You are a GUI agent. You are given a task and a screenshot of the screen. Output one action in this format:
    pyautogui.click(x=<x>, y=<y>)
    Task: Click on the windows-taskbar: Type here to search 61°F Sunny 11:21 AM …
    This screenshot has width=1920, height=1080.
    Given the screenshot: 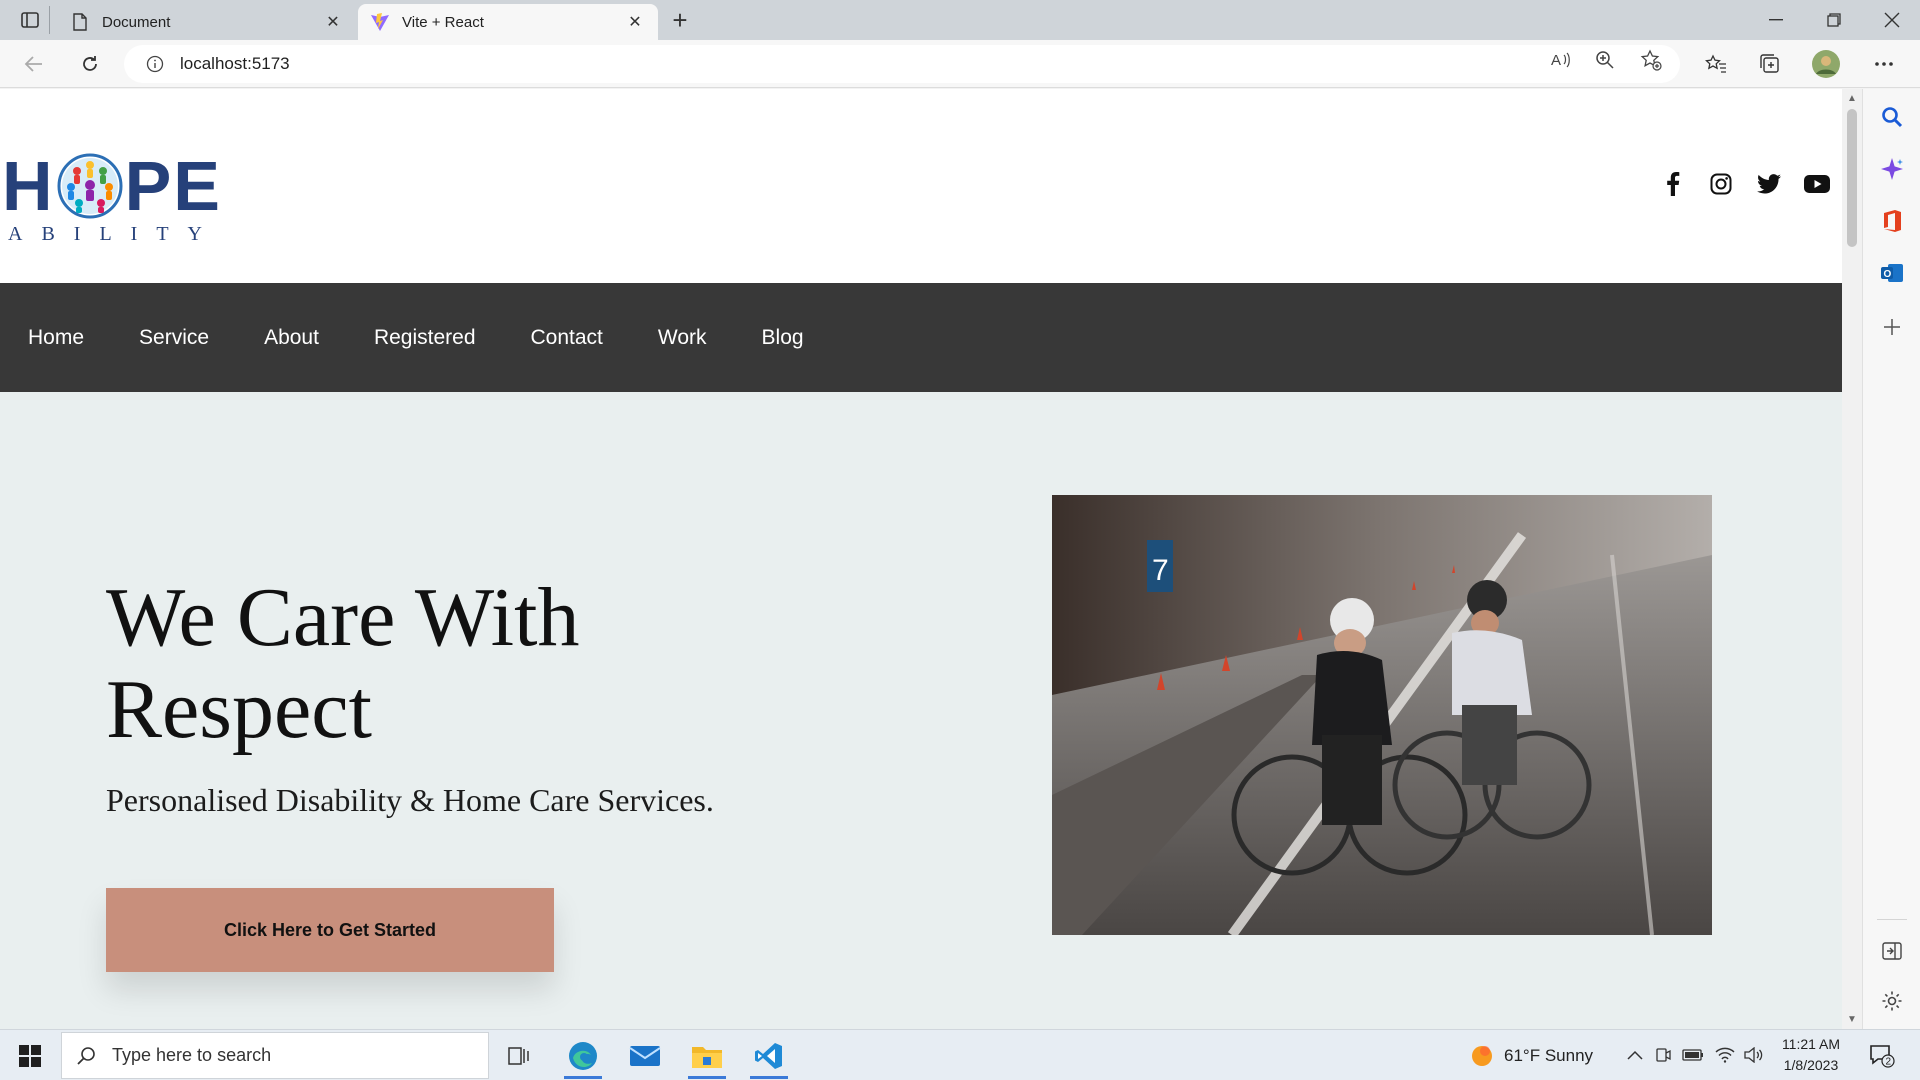 What is the action you would take?
    pyautogui.click(x=960, y=1054)
    